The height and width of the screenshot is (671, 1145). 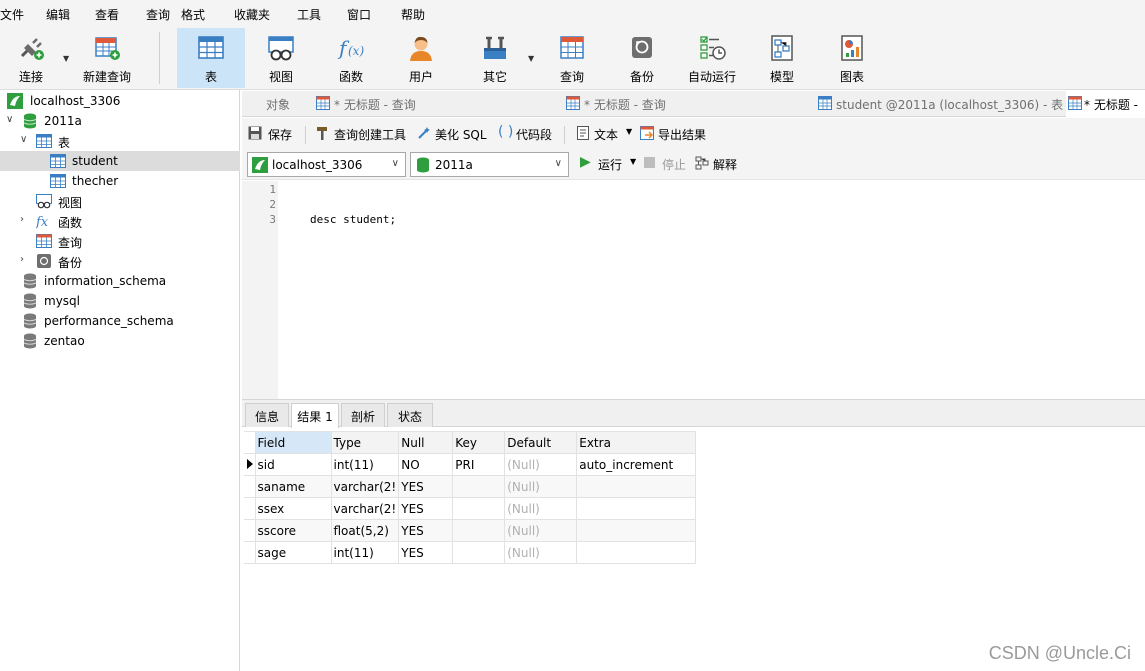 I want to click on table-row: sage int(11) YES (Null), so click(x=470, y=552).